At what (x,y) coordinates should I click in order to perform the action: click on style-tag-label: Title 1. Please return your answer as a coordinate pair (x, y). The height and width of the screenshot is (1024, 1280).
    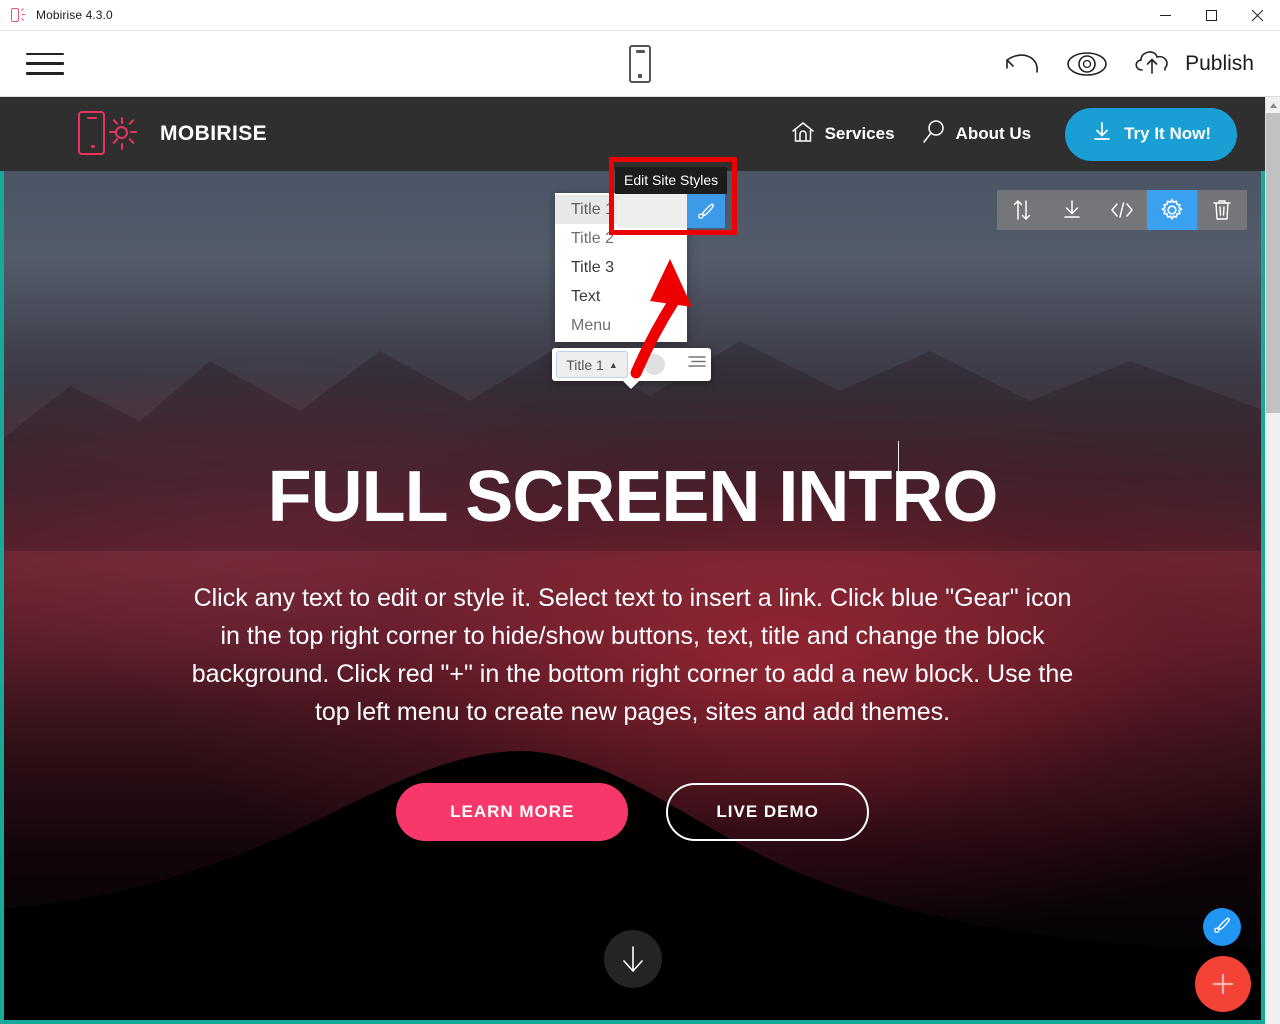
    Looking at the image, I should click on (585, 364).